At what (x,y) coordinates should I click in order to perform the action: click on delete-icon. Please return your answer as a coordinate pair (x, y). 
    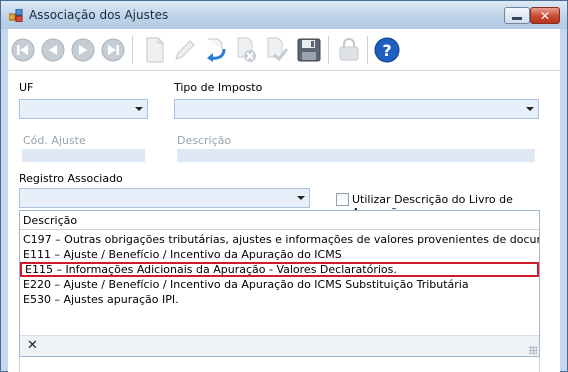
    Looking at the image, I should click on (246, 49).